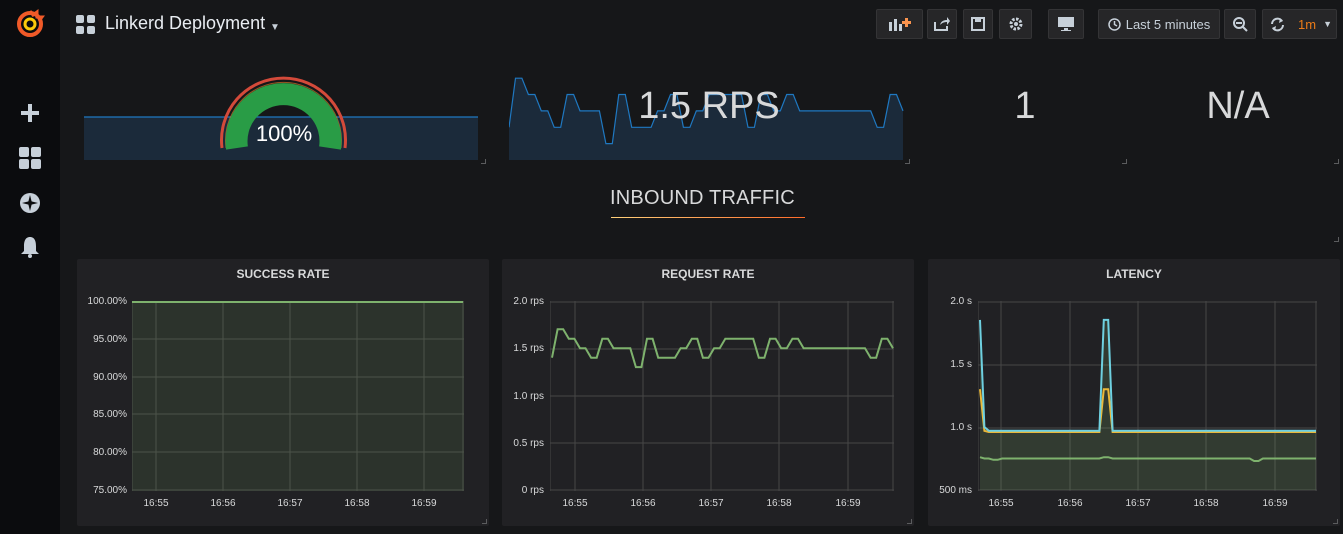  Describe the element at coordinates (528, 301) in the screenshot. I see `y-tick-label: 2.0 rps` at that location.